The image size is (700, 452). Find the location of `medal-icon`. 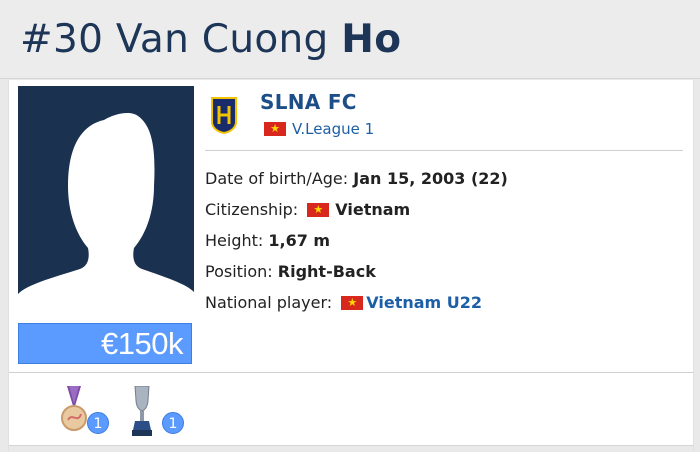

medal-icon is located at coordinates (74, 408).